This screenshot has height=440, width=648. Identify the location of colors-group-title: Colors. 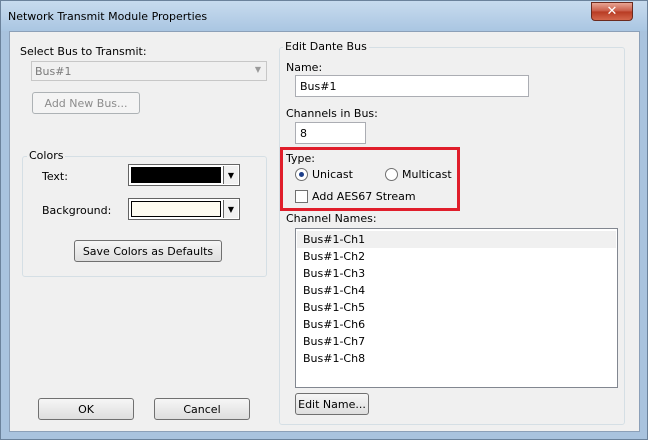
(46, 155).